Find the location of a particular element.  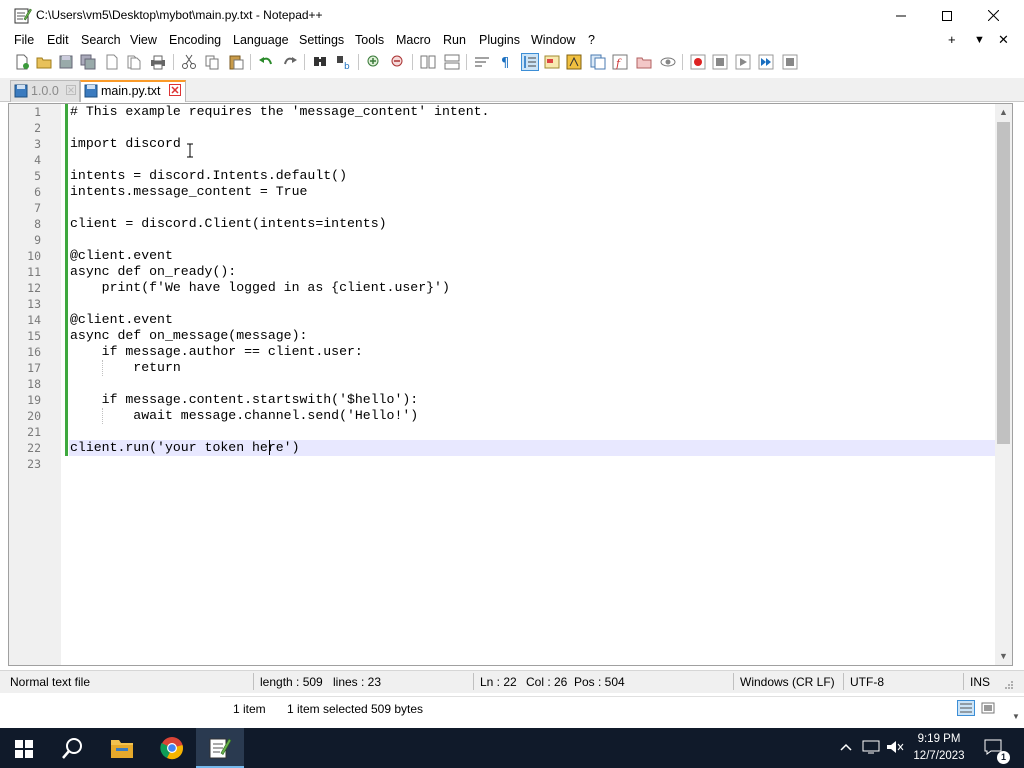

menu-tools: Tools is located at coordinates (369, 40).